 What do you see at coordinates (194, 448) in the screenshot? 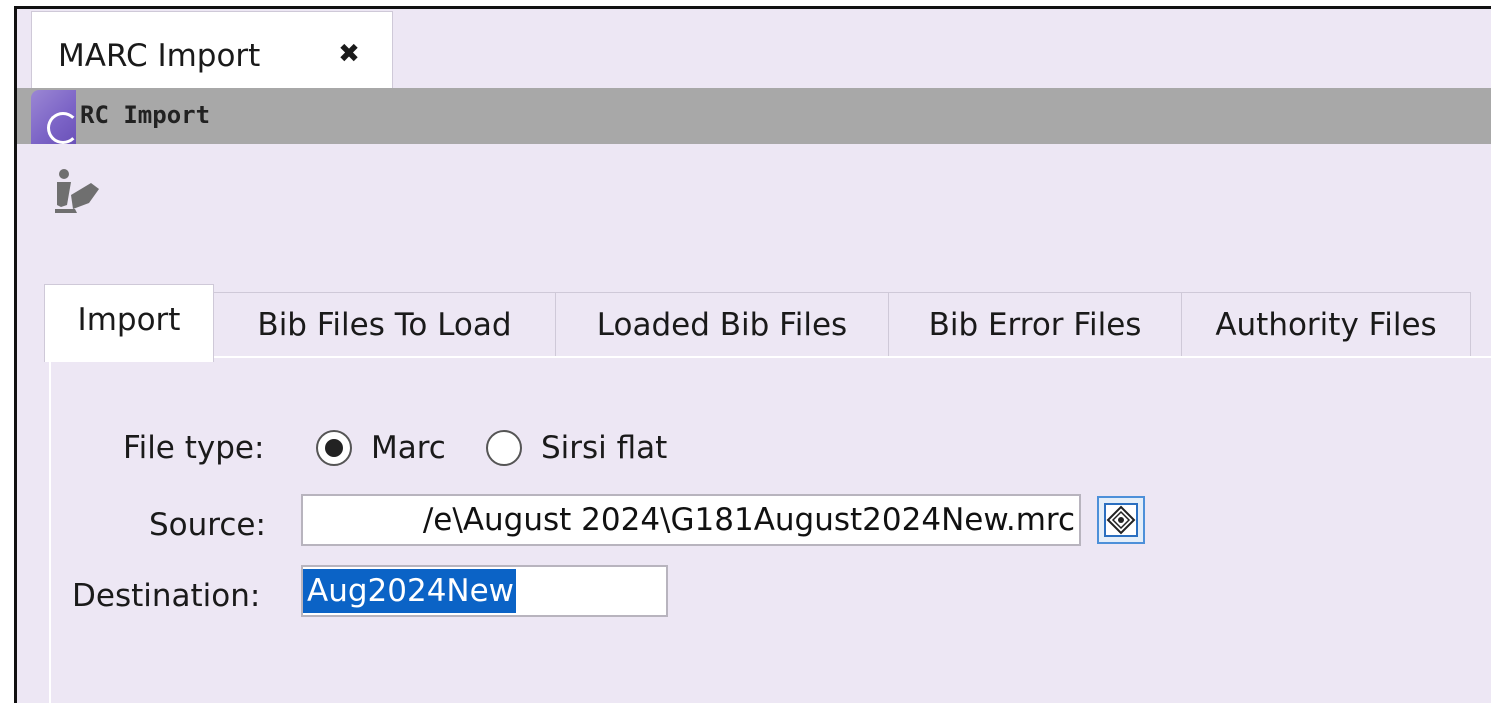
I see `file-type-label: File type:` at bounding box center [194, 448].